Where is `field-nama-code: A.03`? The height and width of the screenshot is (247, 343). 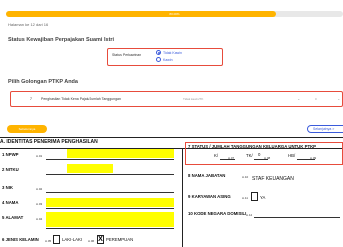 field-nama-code: A.03 is located at coordinates (39, 204).